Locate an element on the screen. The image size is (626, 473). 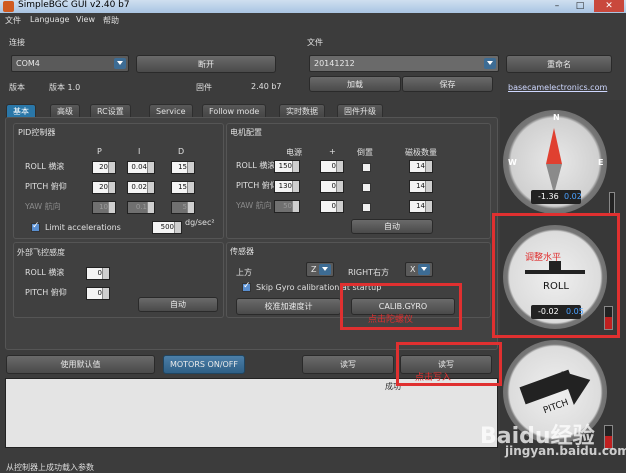
log-area: 成功 is located at coordinates (251, 413).